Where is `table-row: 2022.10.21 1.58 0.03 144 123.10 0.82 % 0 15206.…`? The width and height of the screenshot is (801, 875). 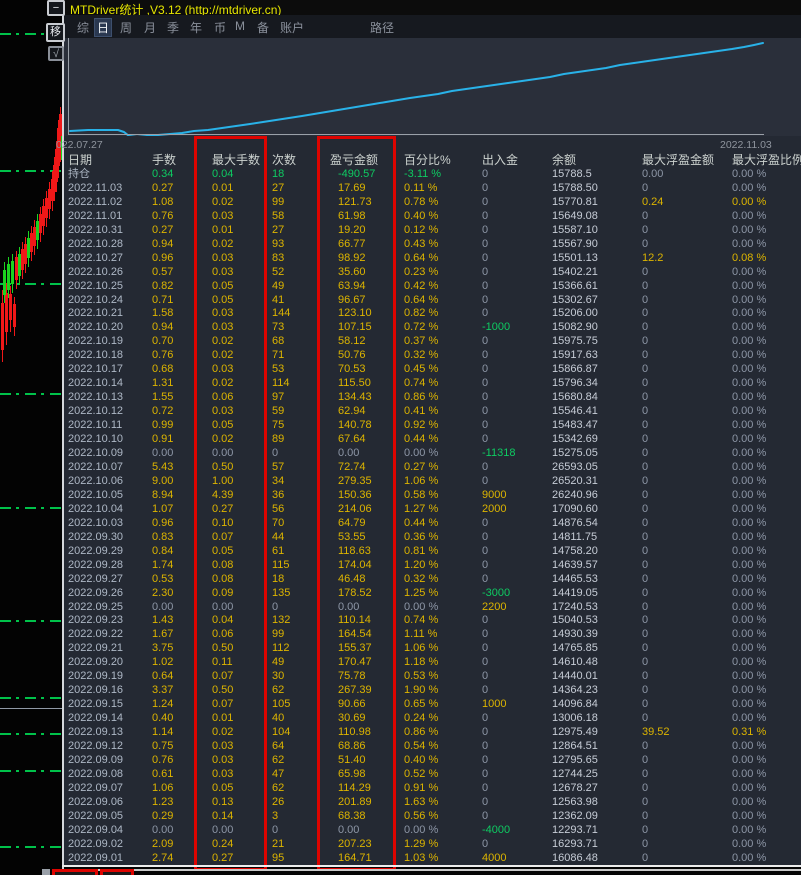
table-row: 2022.10.21 1.58 0.03 144 123.10 0.82 % 0 15206.… is located at coordinates (431, 314).